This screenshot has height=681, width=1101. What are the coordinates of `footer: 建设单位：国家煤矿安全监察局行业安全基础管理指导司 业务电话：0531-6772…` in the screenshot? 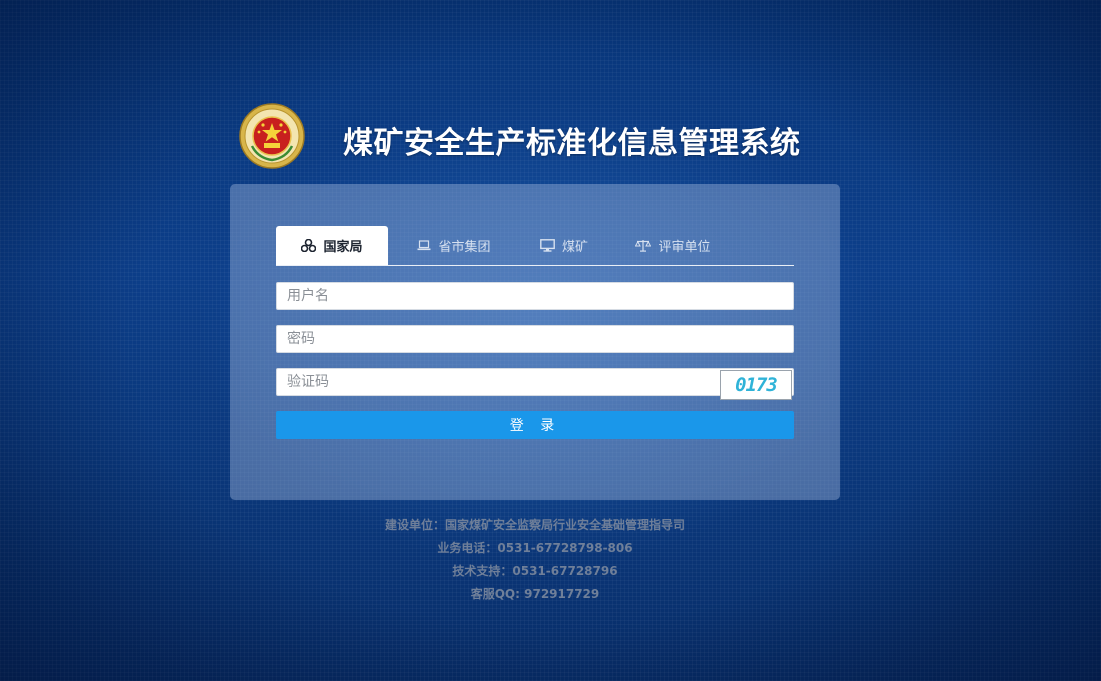 It's located at (535, 560).